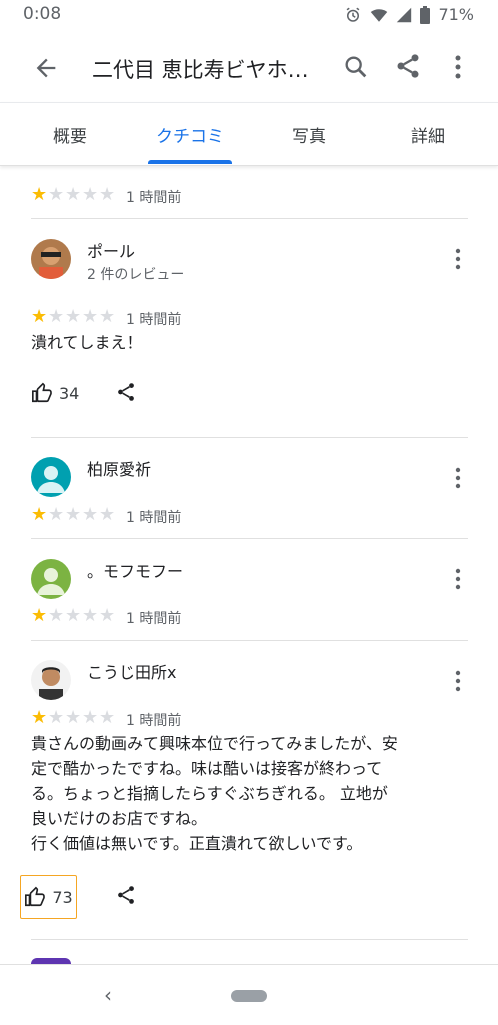 The image size is (498, 1025). I want to click on tab-overview: 概要, so click(70, 134).